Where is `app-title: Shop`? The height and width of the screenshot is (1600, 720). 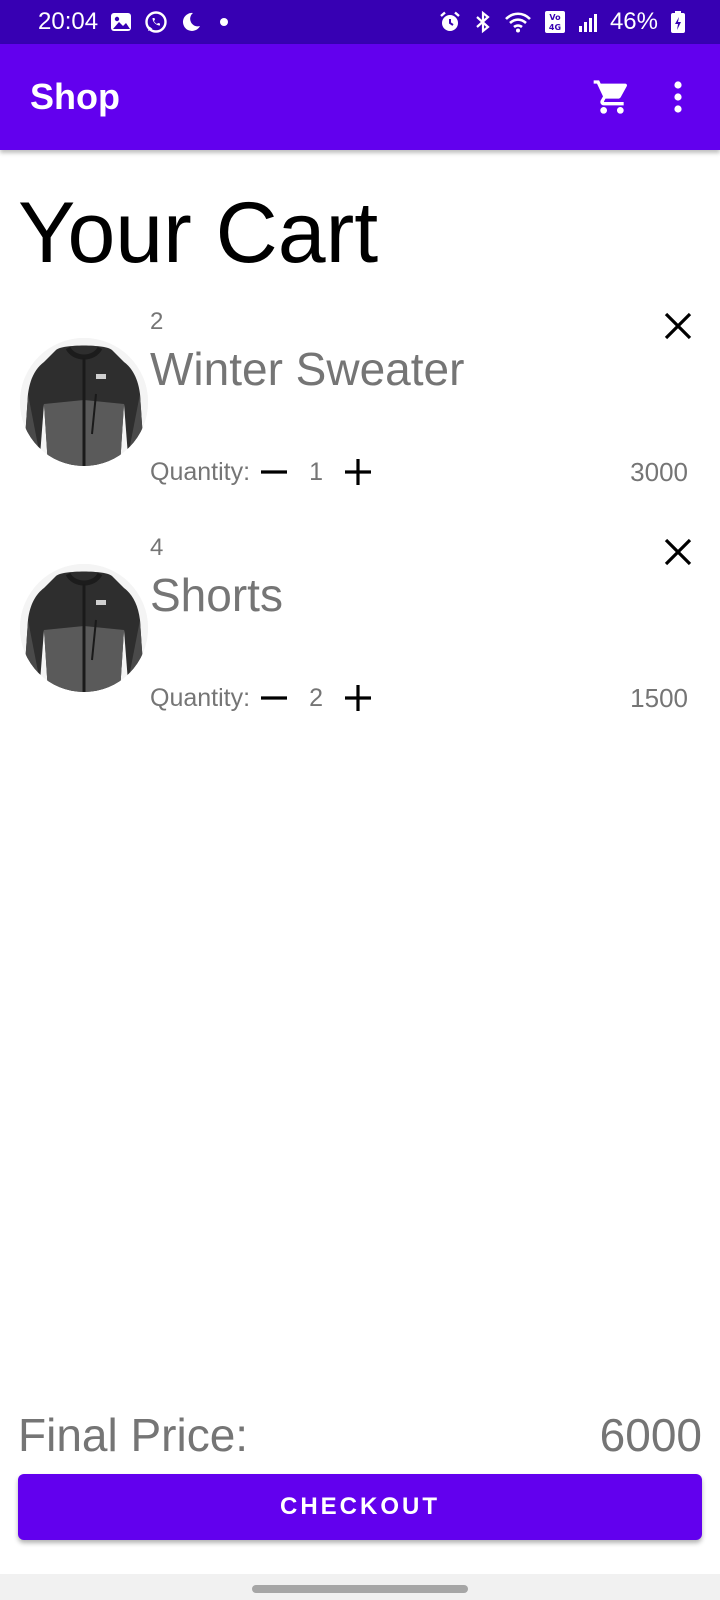 app-title: Shop is located at coordinates (75, 96).